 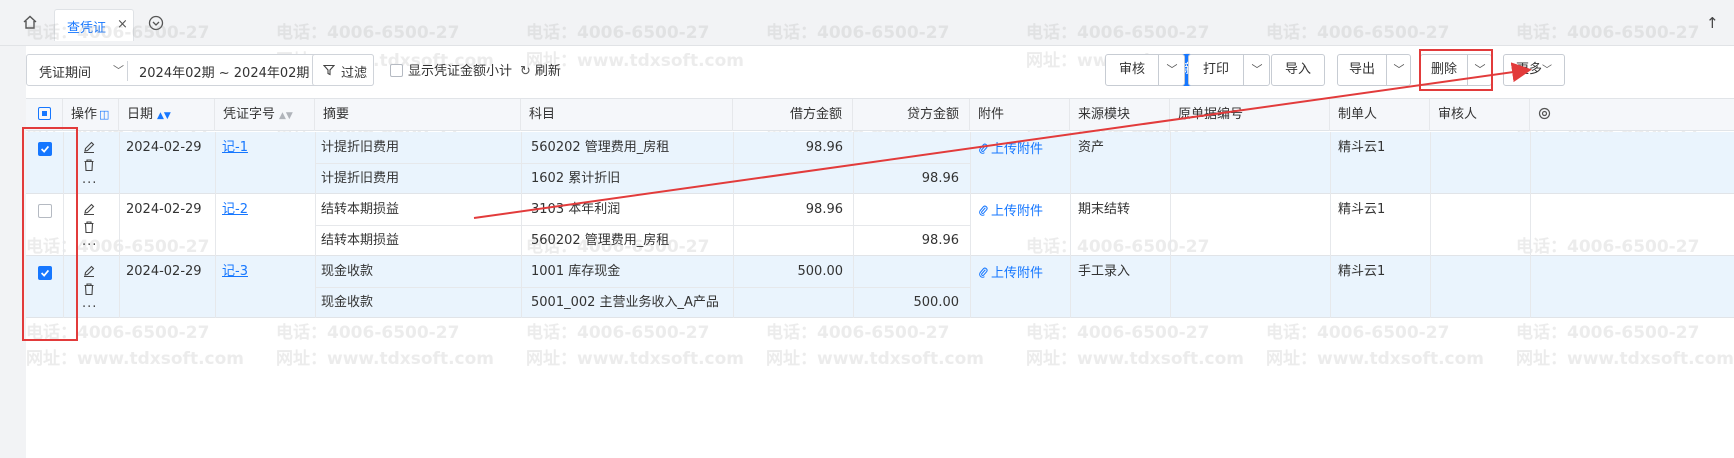 What do you see at coordinates (1714, 23) in the screenshot?
I see `arrow-up-icon: ↑` at bounding box center [1714, 23].